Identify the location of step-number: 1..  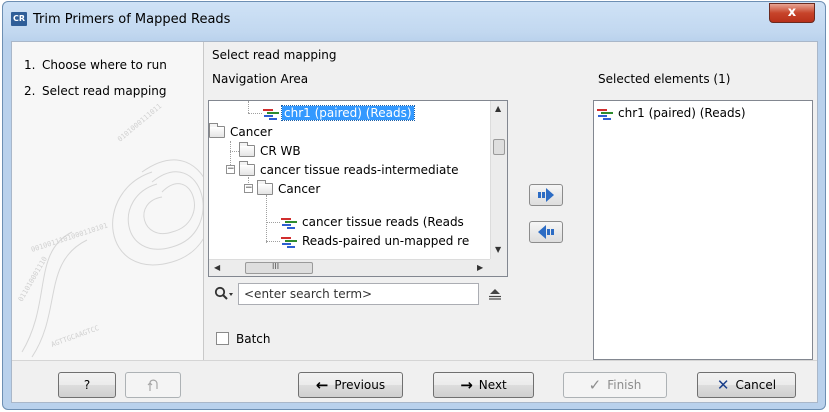
(30, 65).